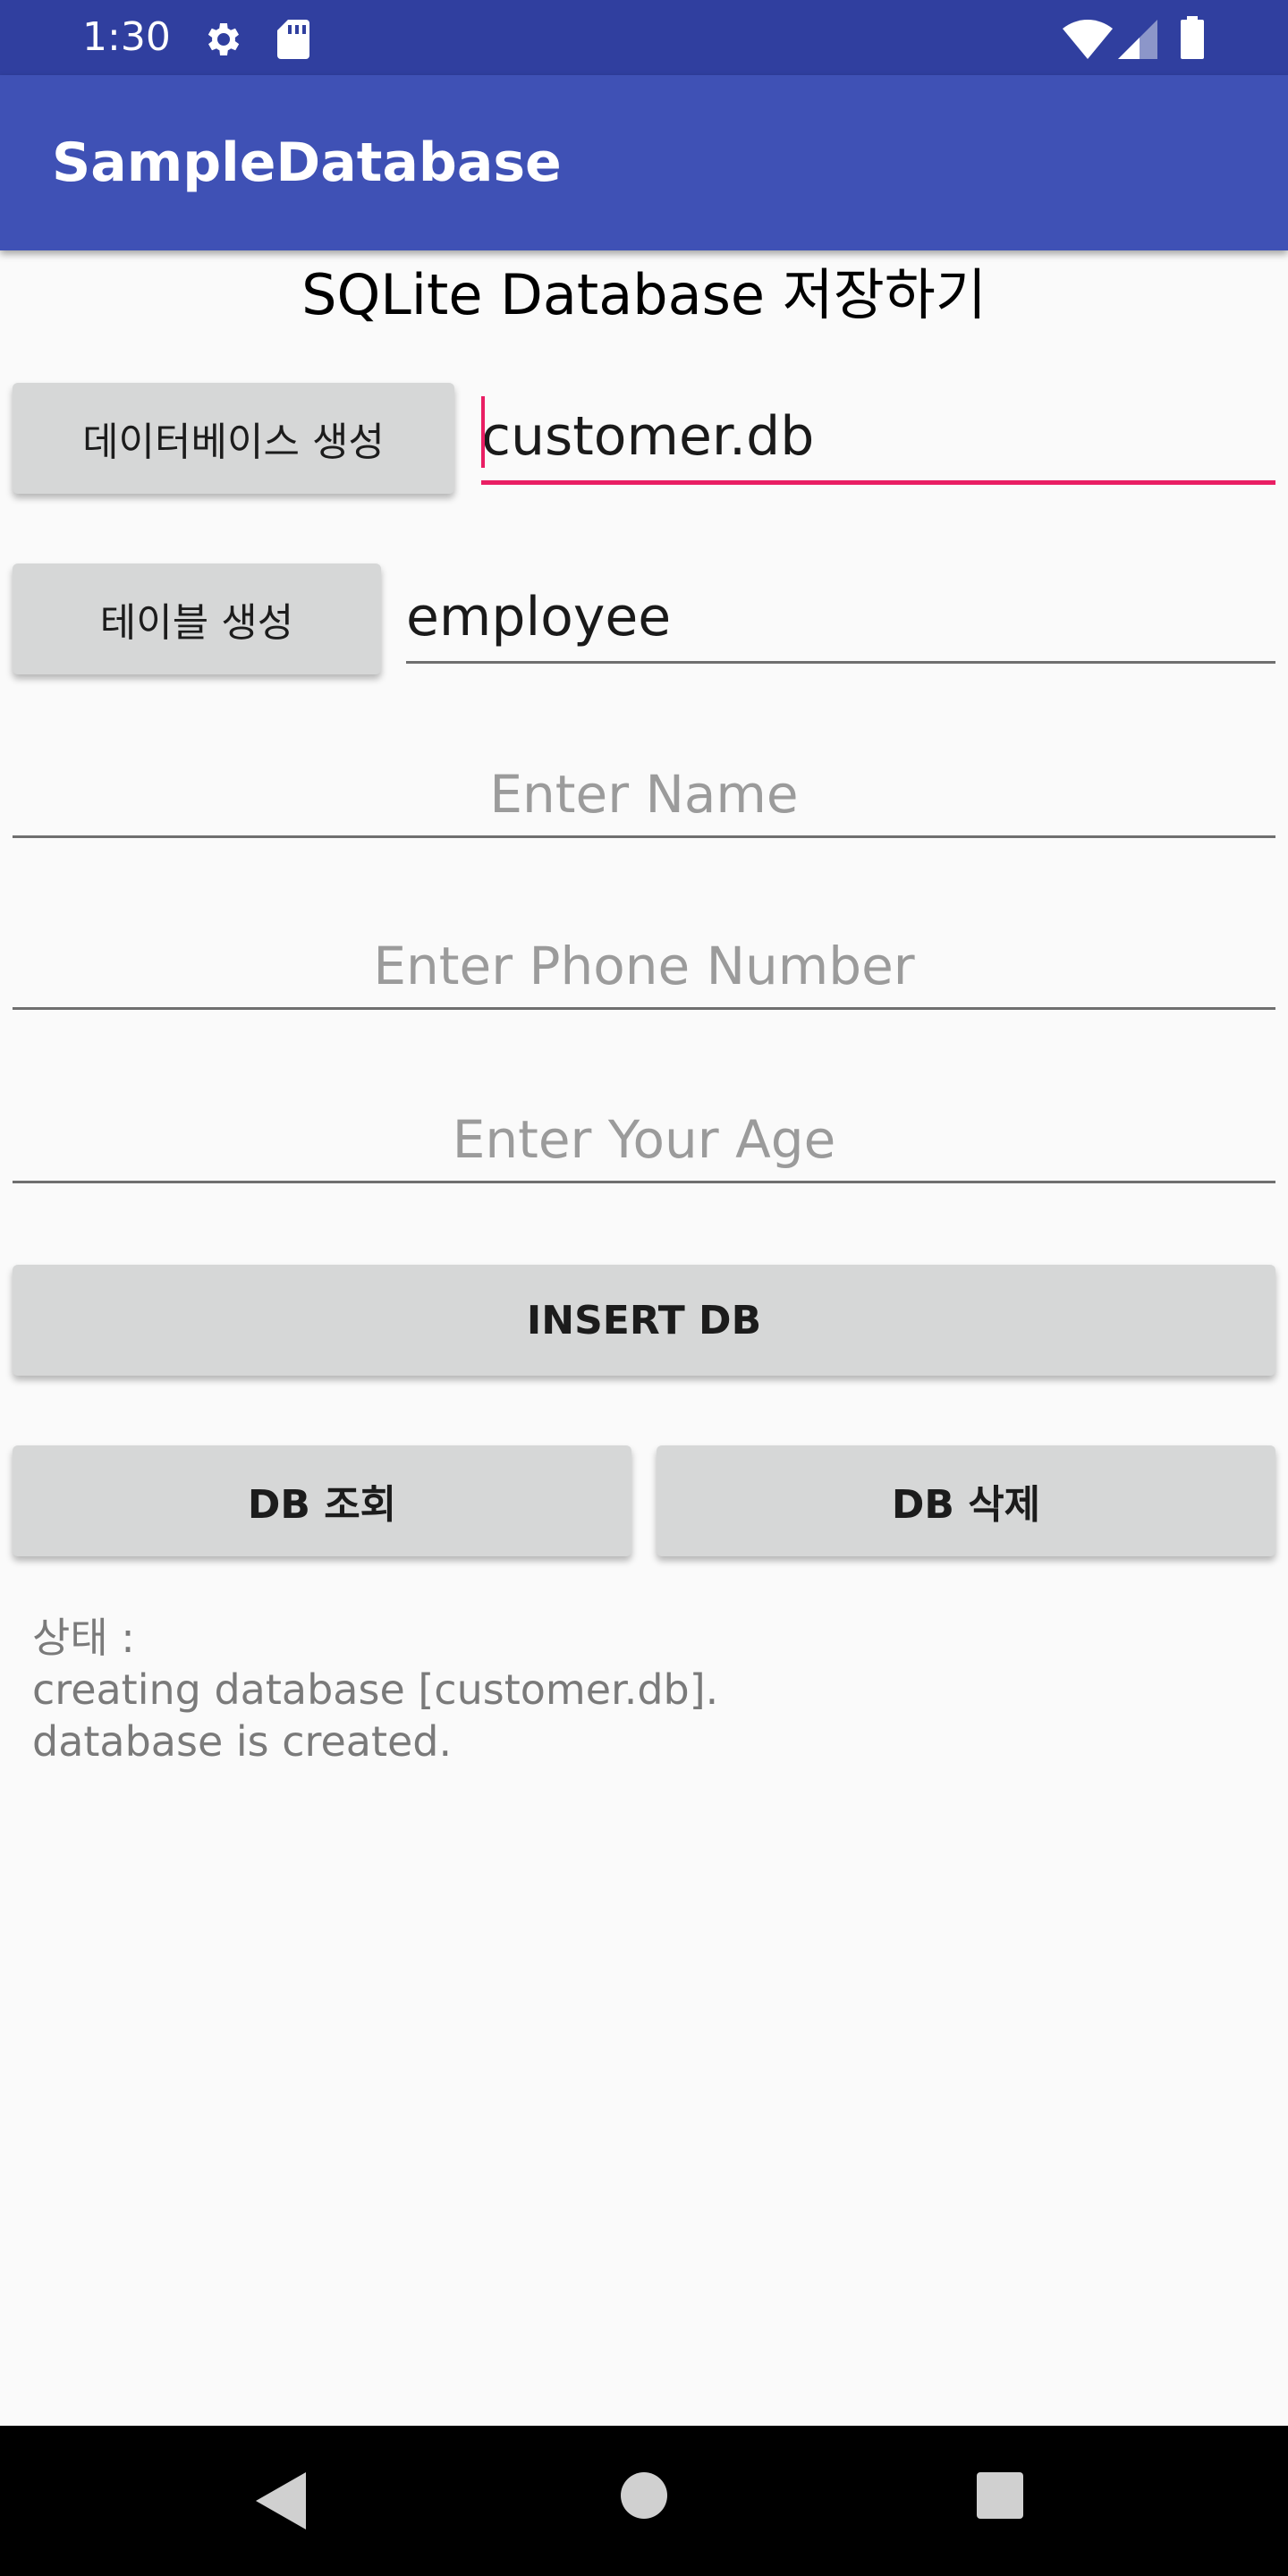  What do you see at coordinates (539, 617) in the screenshot?
I see `table-name-value: employee` at bounding box center [539, 617].